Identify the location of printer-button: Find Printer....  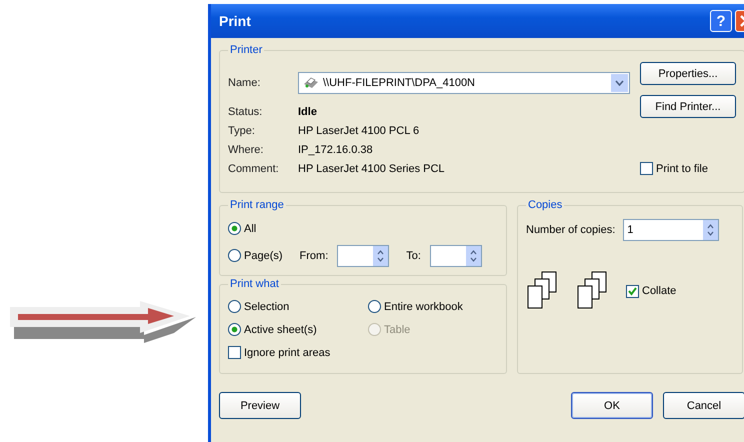
(688, 106).